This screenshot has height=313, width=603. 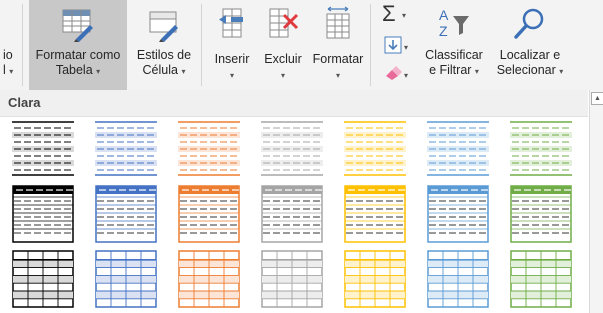 What do you see at coordinates (338, 22) in the screenshot?
I see `format-cells-icon` at bounding box center [338, 22].